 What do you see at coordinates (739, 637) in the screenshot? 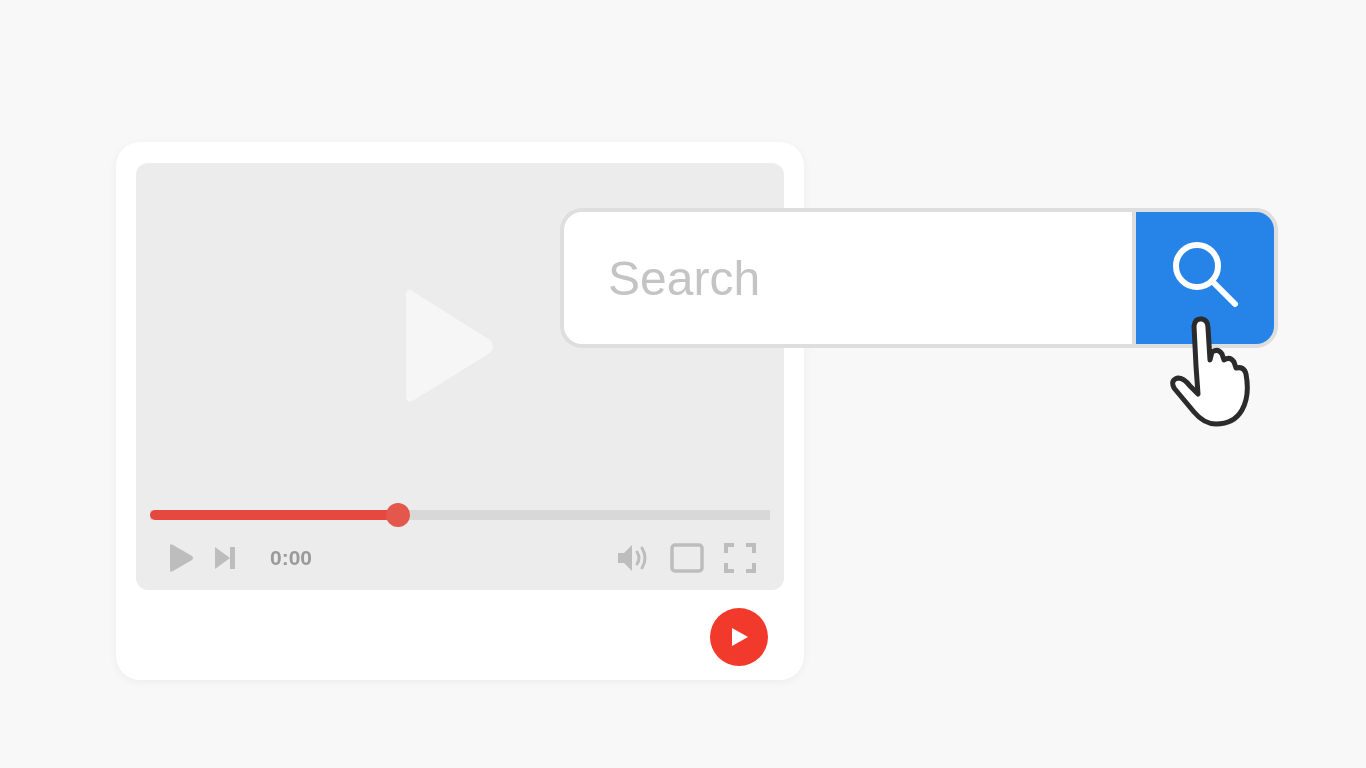
I see `play-logo-button` at bounding box center [739, 637].